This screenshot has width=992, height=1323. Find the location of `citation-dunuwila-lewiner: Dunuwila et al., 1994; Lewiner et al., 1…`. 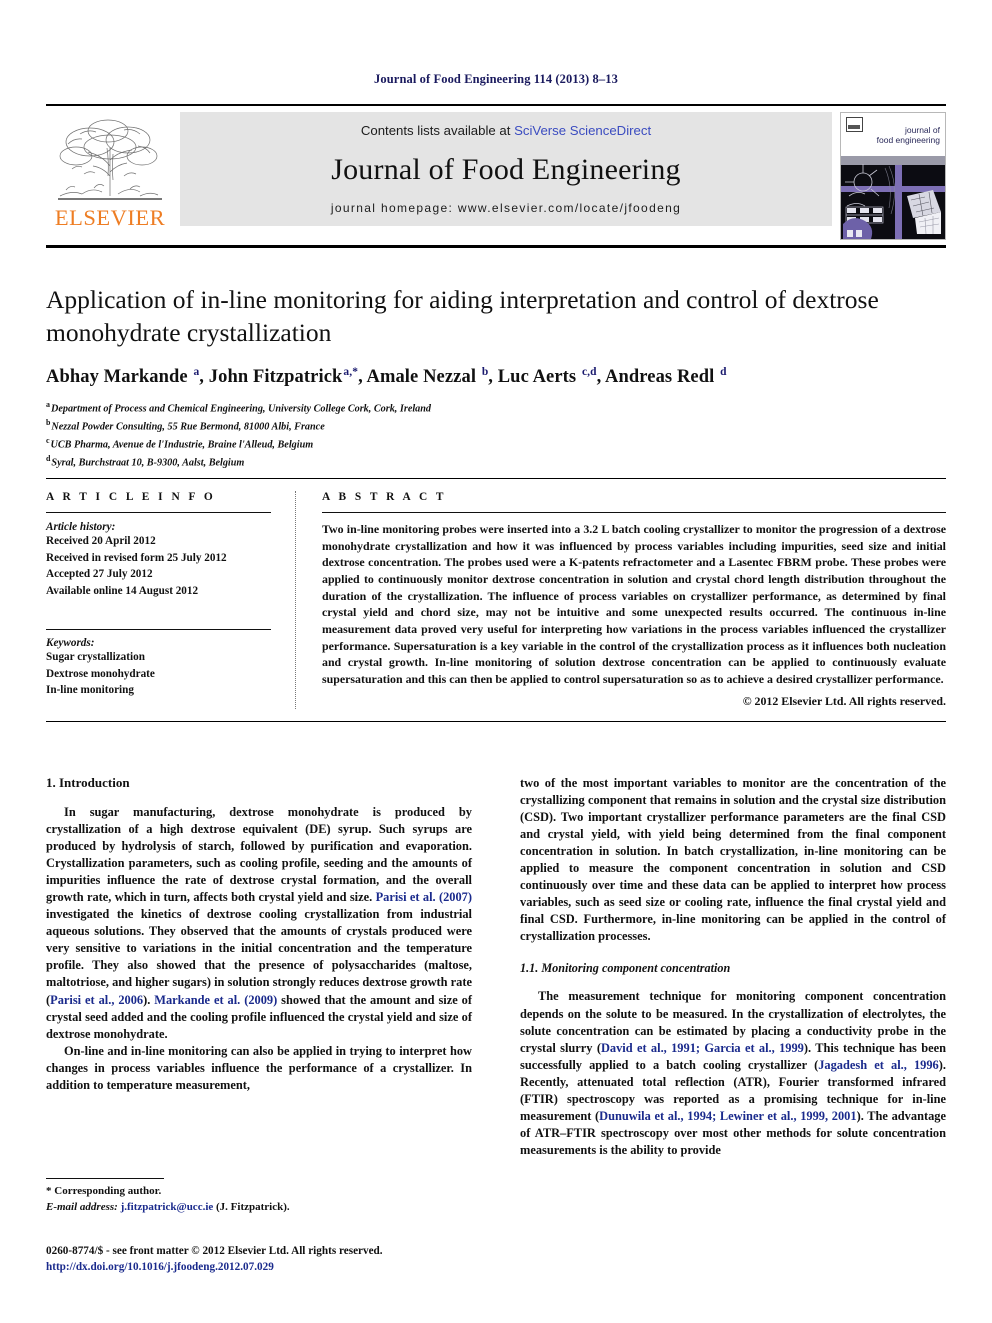

citation-dunuwila-lewiner: Dunuwila et al., 1994; Lewiner et al., 1… is located at coordinates (727, 1116).